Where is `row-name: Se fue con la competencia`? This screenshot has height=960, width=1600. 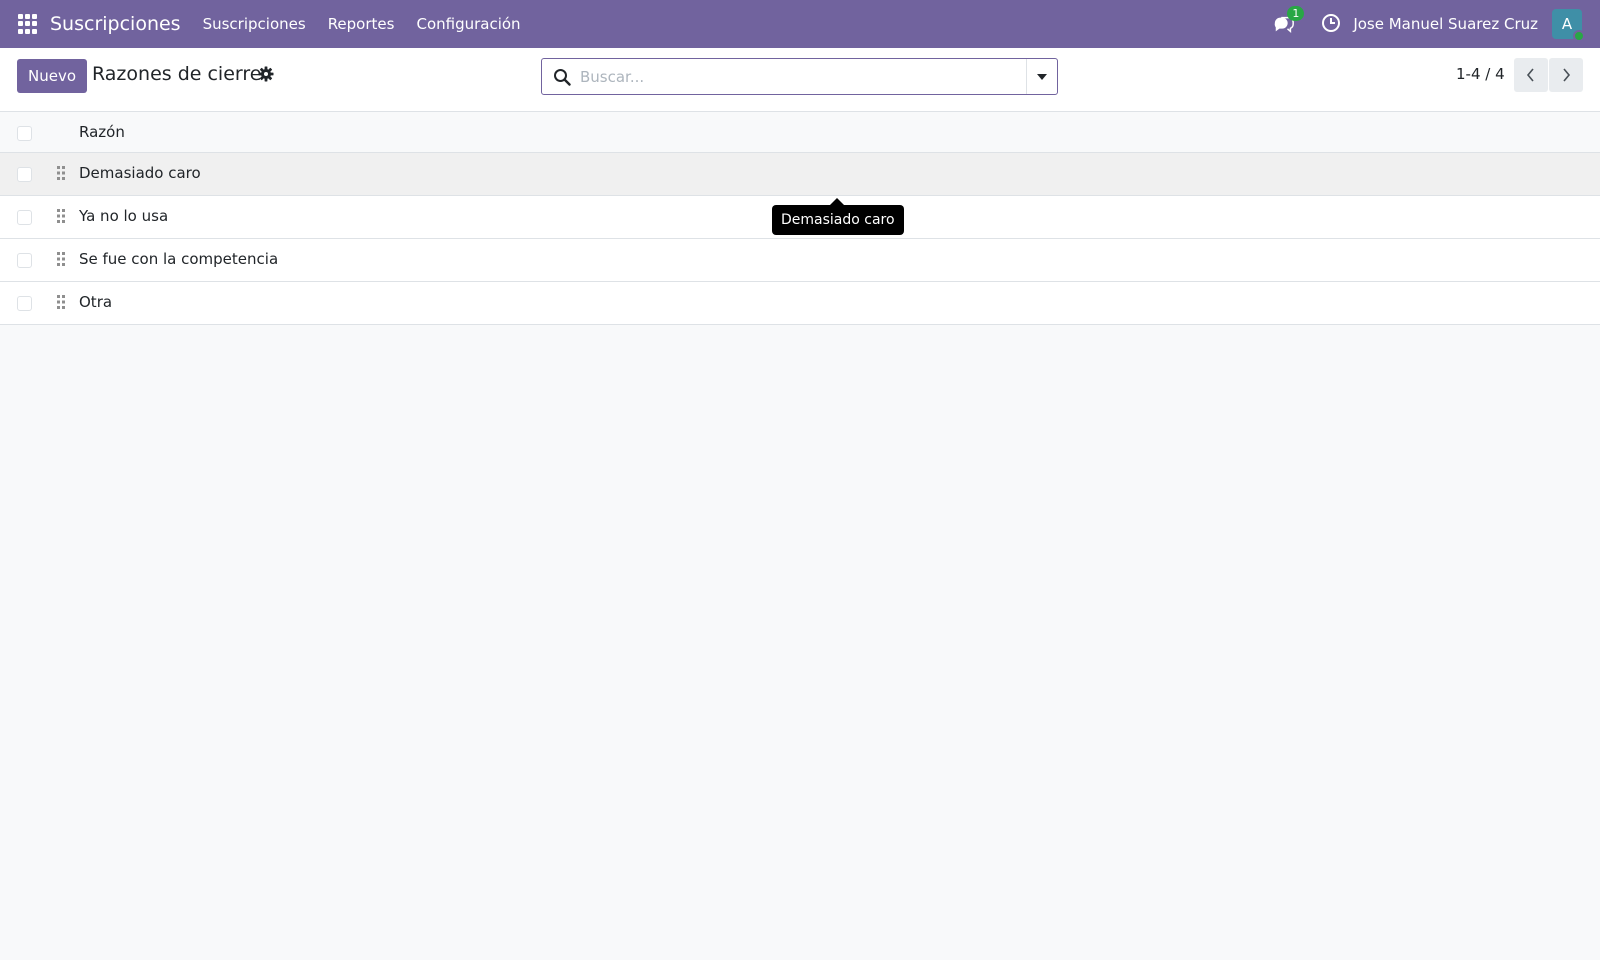
row-name: Se fue con la competencia is located at coordinates (179, 259).